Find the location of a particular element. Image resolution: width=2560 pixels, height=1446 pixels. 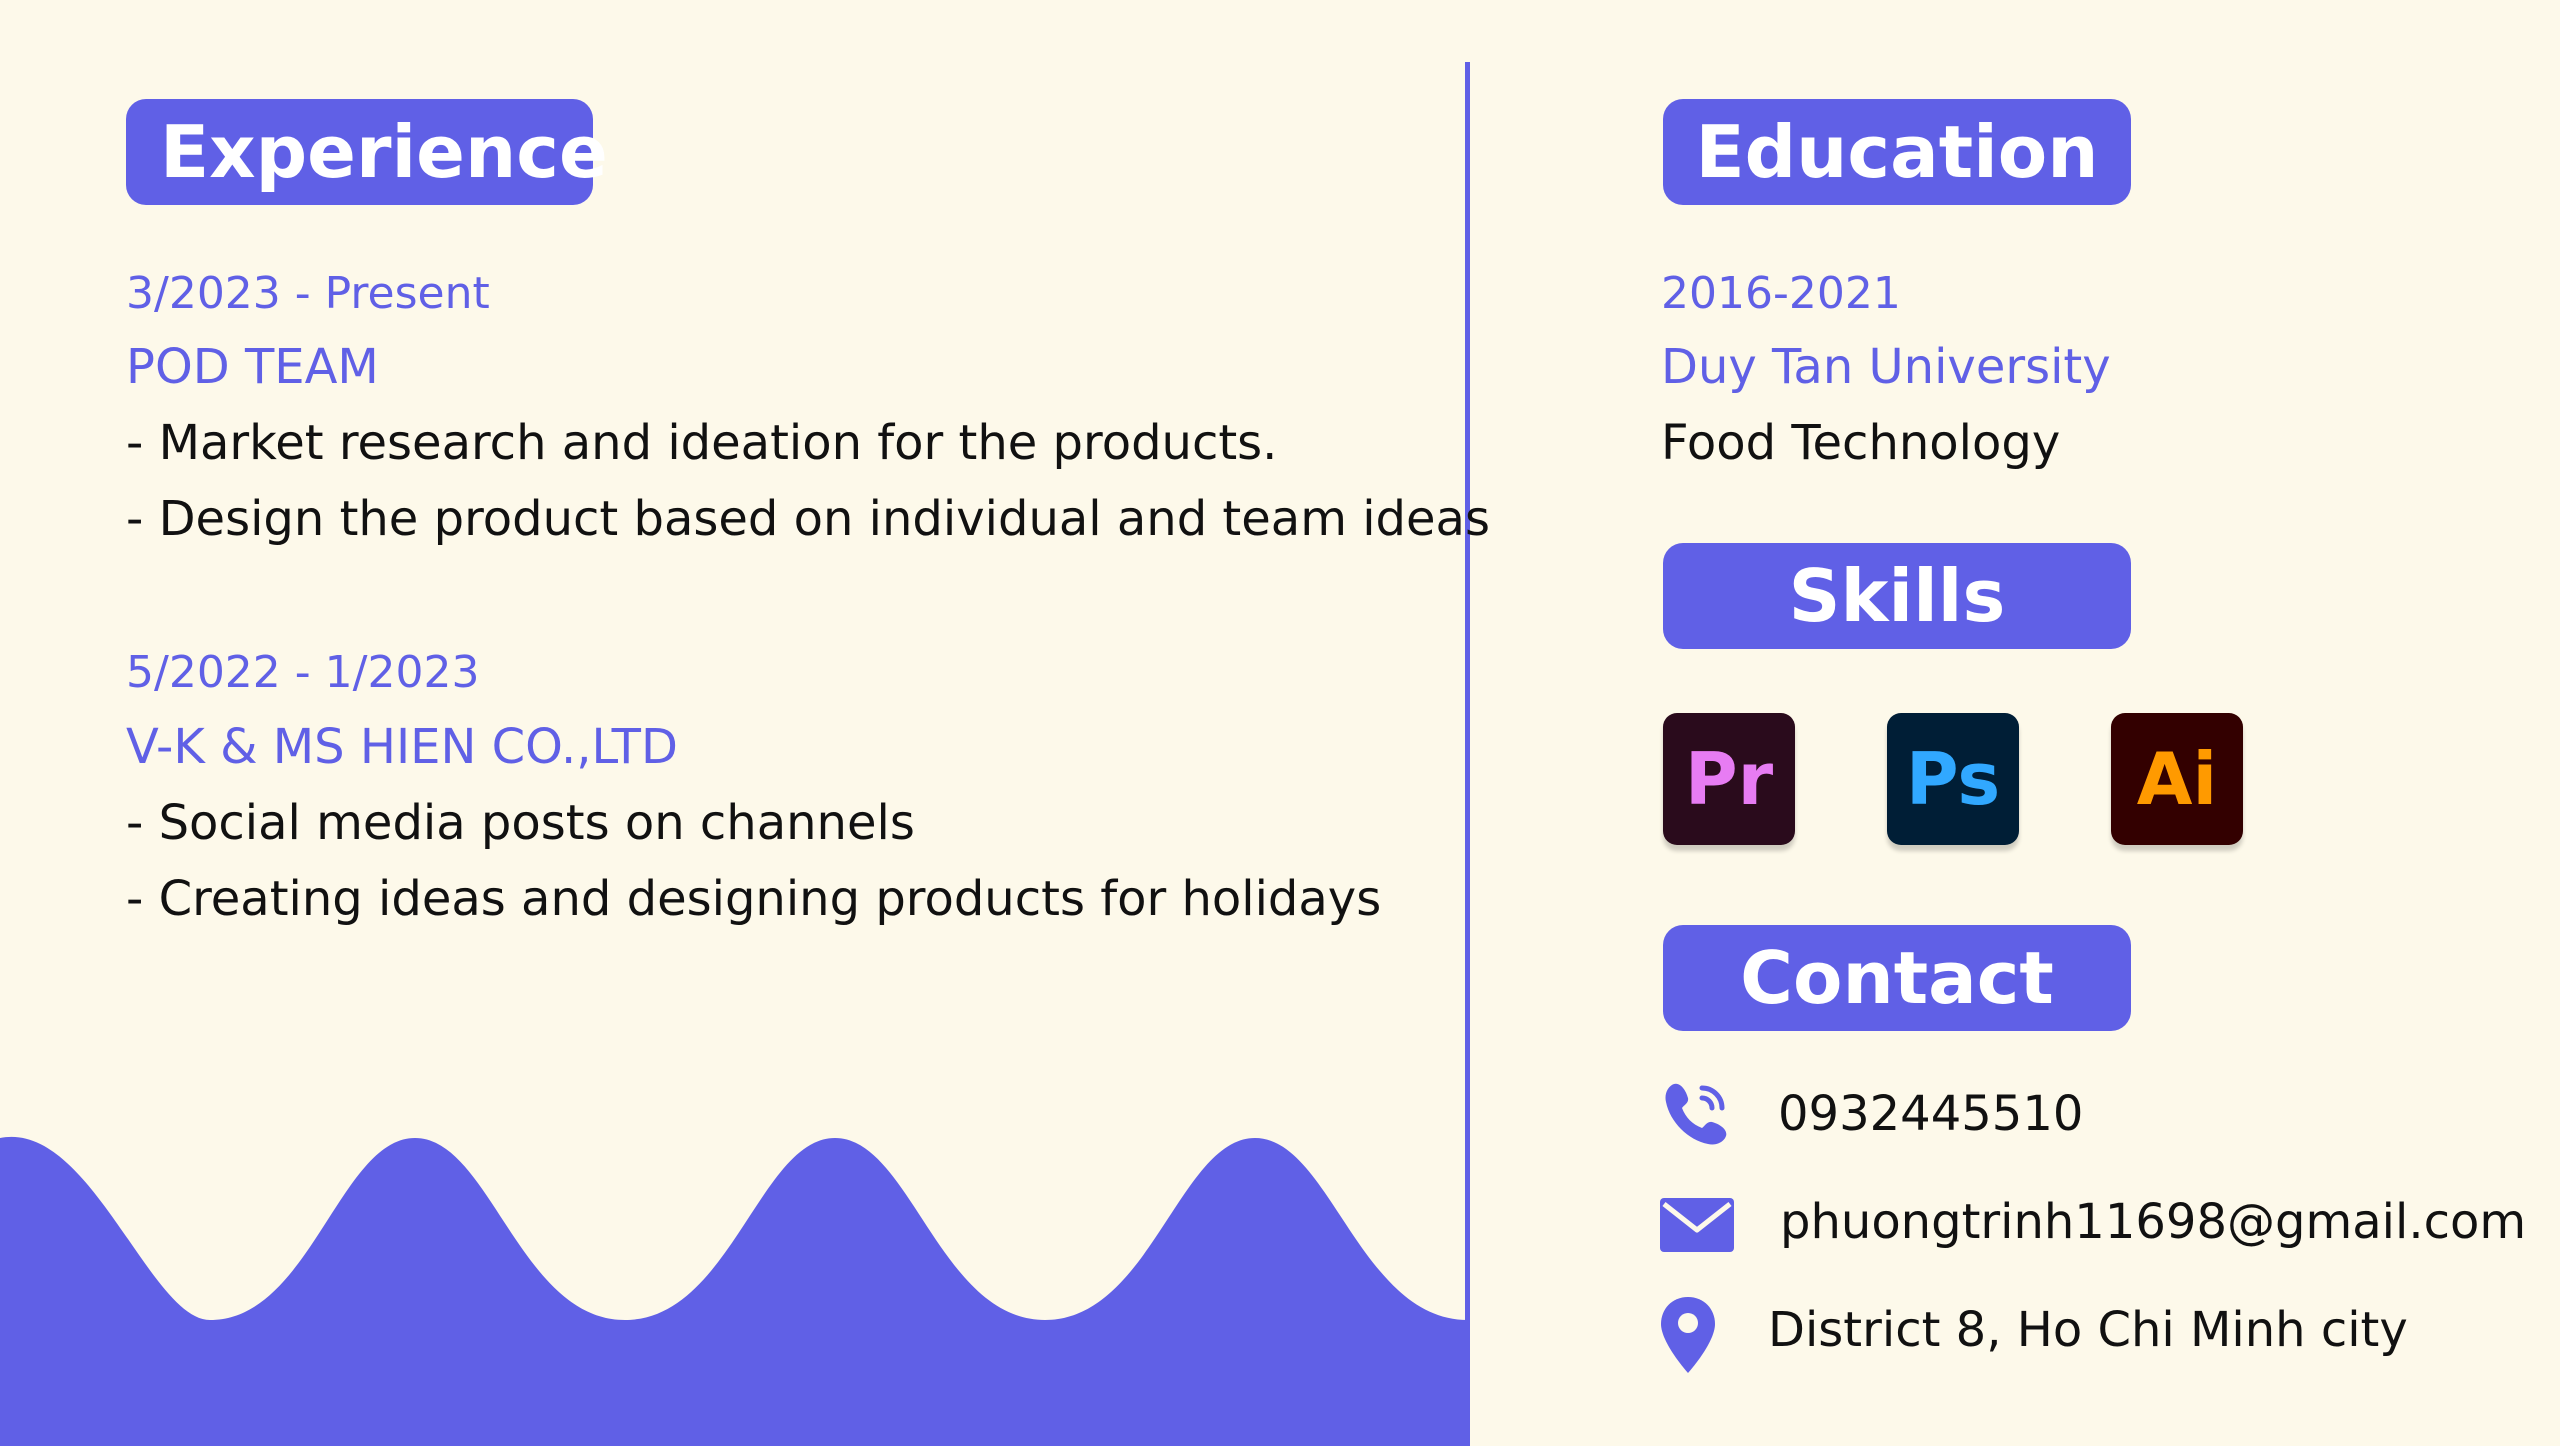

wave-decoration is located at coordinates (734, 1291).